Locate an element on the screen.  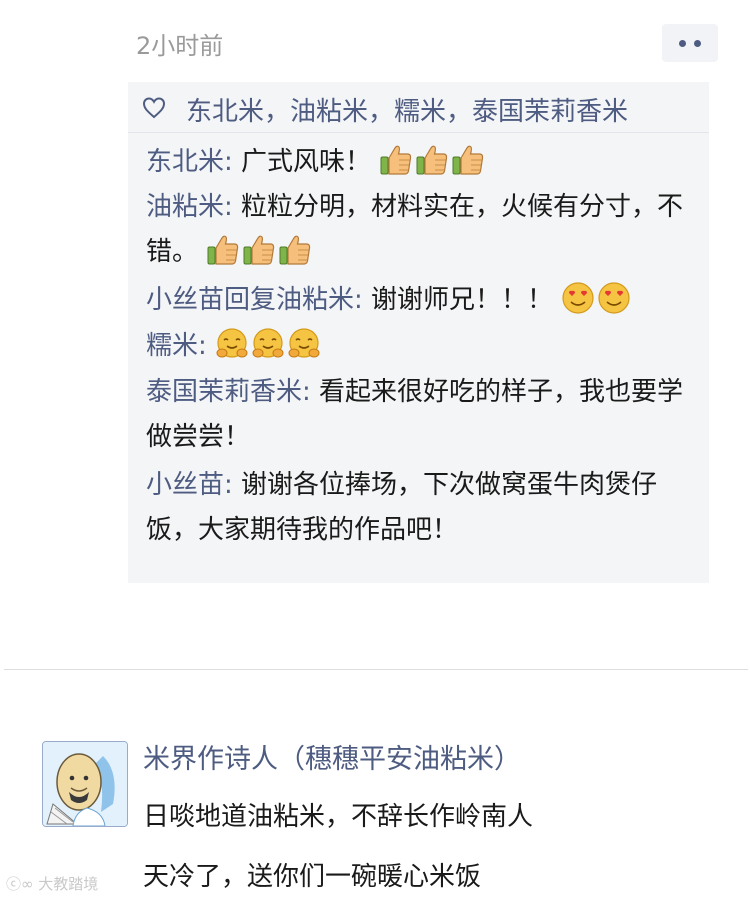
comment-item: 小丝苗回复油粘米: 谢谢师兄！！！ is located at coordinates (424, 304).